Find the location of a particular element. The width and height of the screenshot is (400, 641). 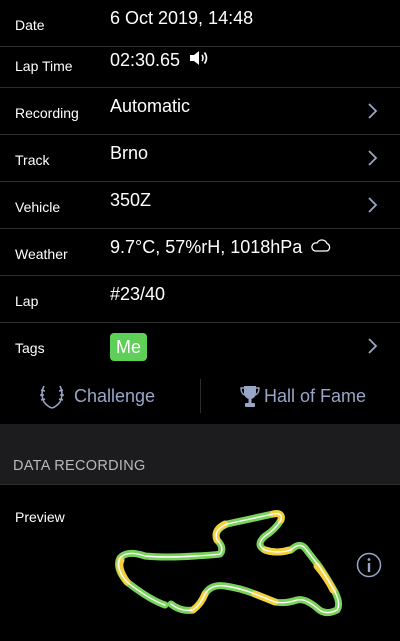

tags-value-group: Me is located at coordinates (129, 347).